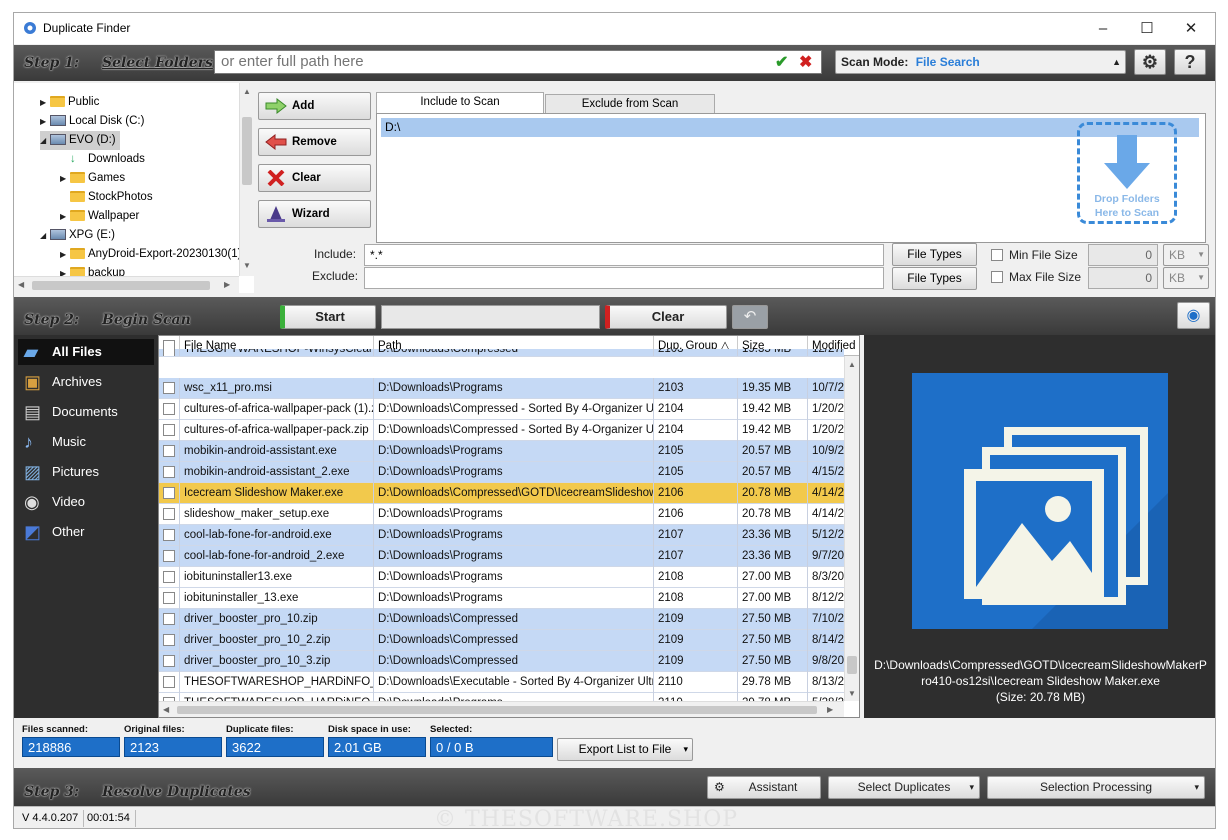 The height and width of the screenshot is (840, 1228). I want to click on max-size-checkbox, so click(997, 277).